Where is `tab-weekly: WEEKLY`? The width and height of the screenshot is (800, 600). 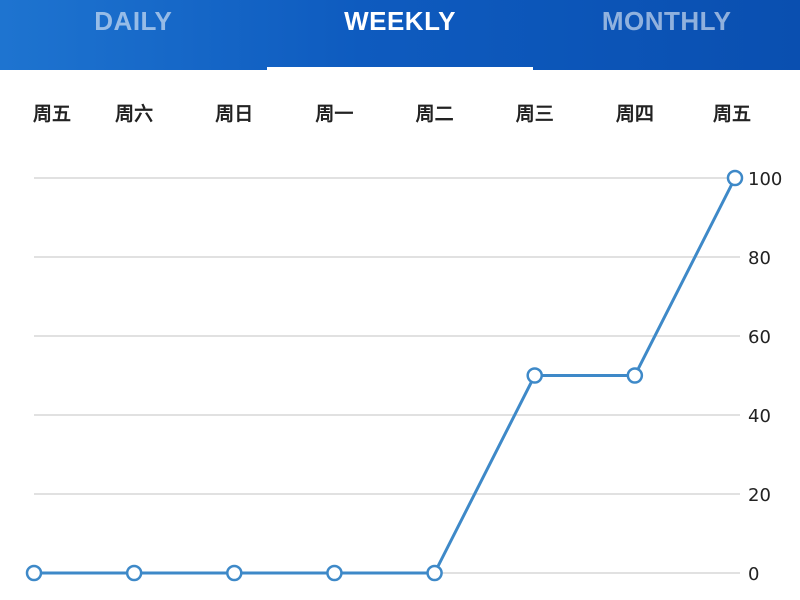 tab-weekly: WEEKLY is located at coordinates (400, 35).